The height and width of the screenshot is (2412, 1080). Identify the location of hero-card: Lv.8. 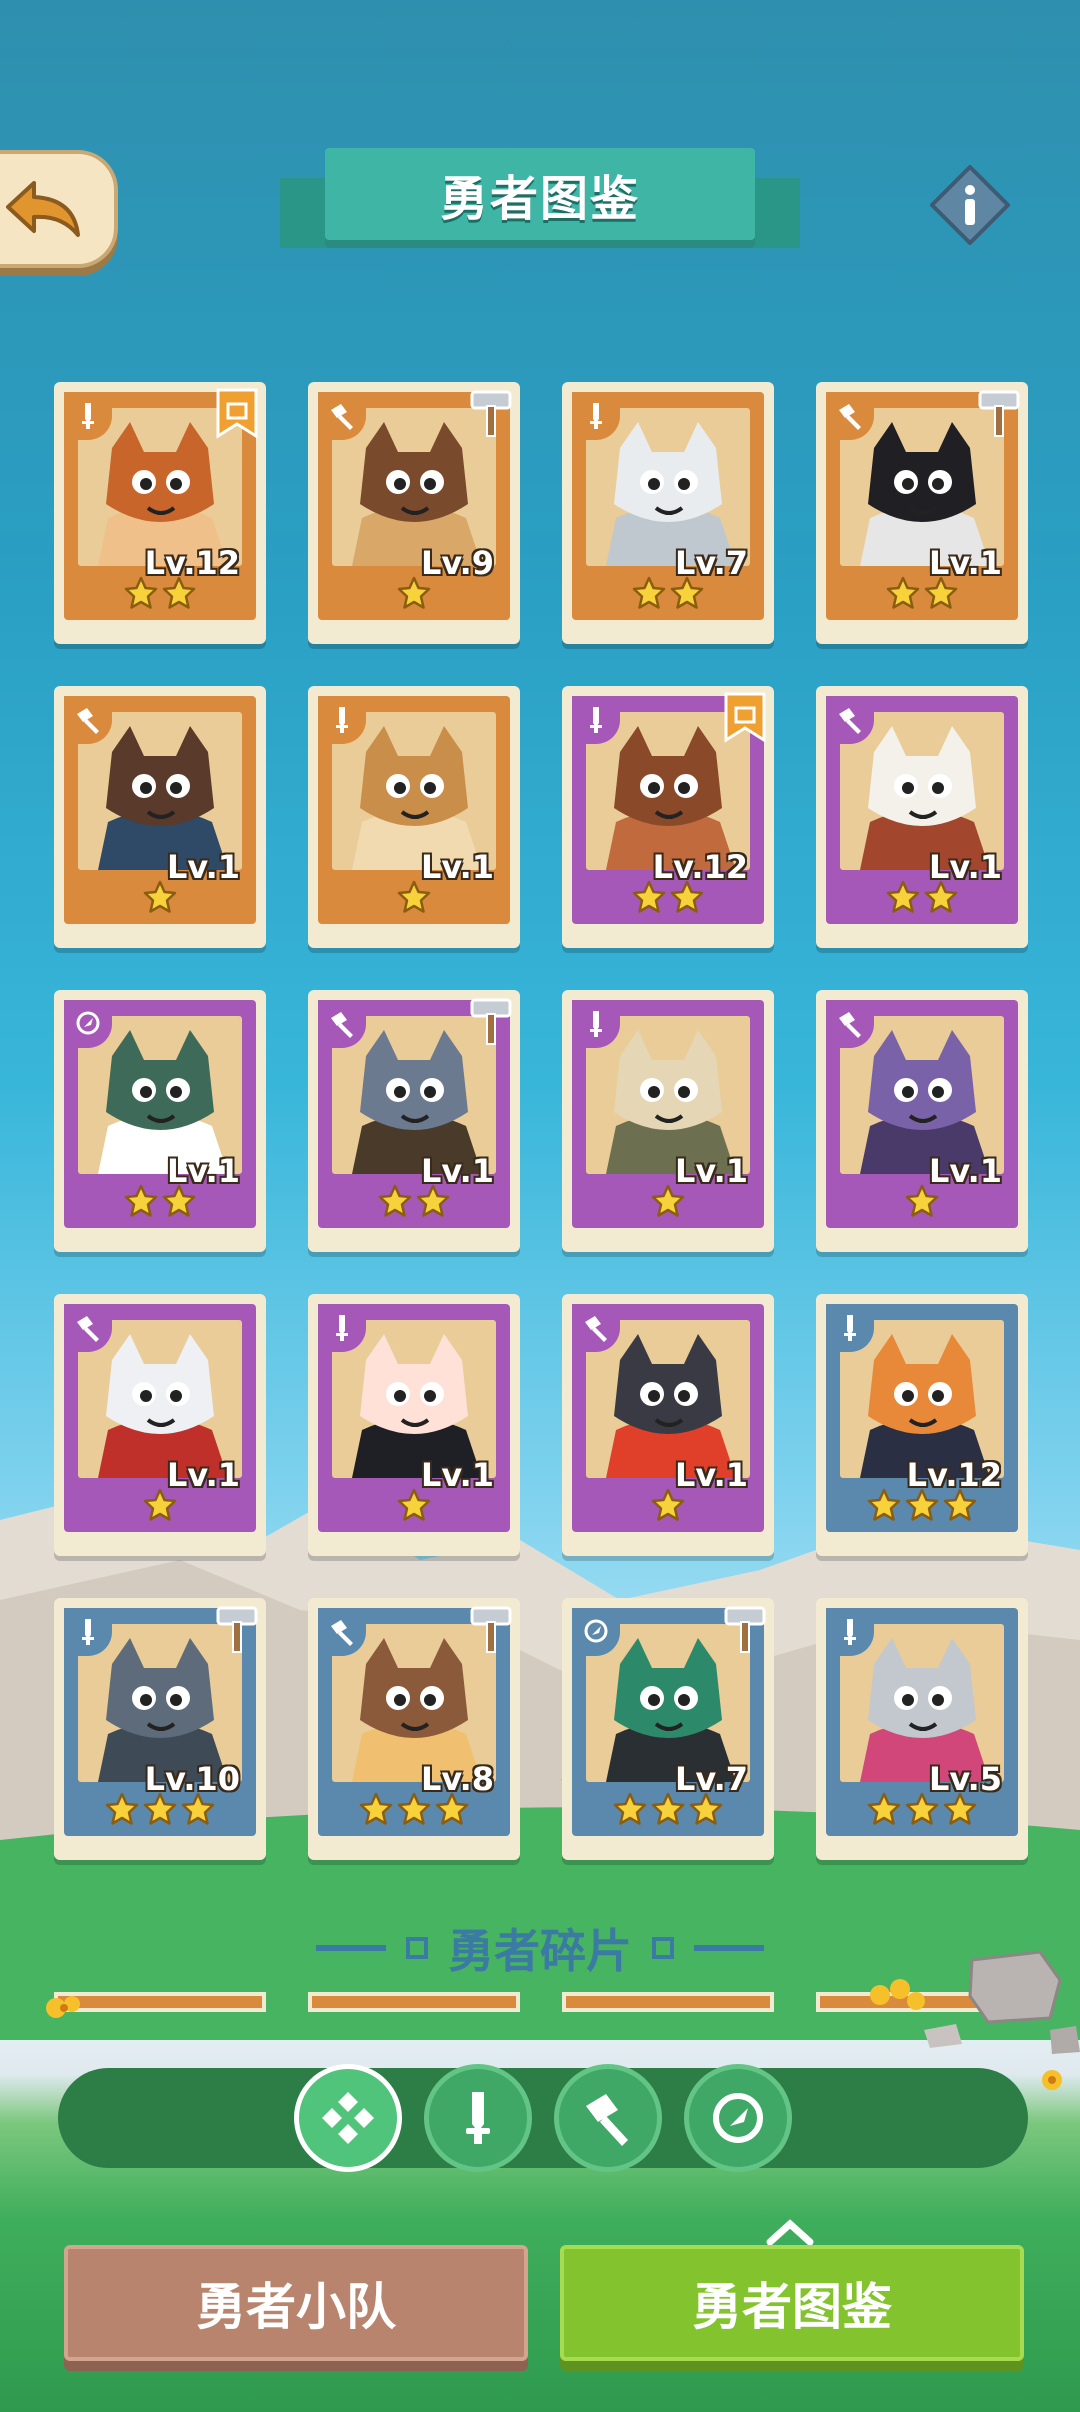
(414, 1729).